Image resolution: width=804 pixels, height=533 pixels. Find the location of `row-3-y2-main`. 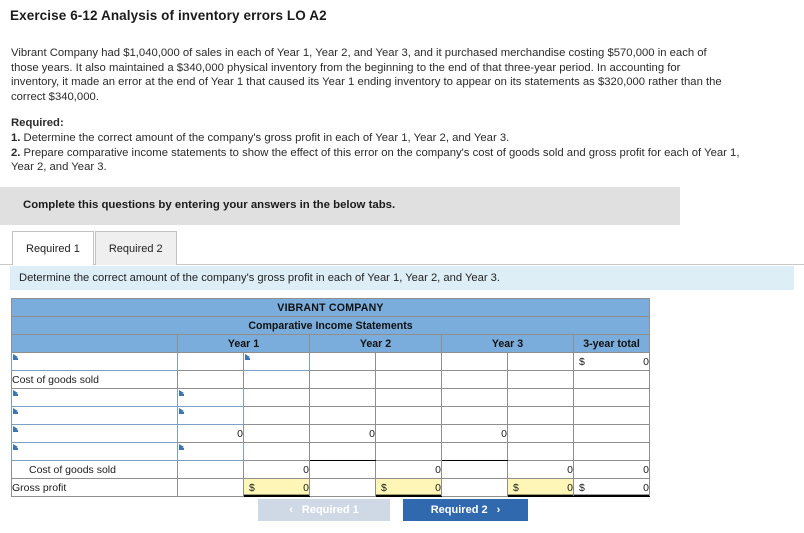

row-3-y2-main is located at coordinates (408, 397).